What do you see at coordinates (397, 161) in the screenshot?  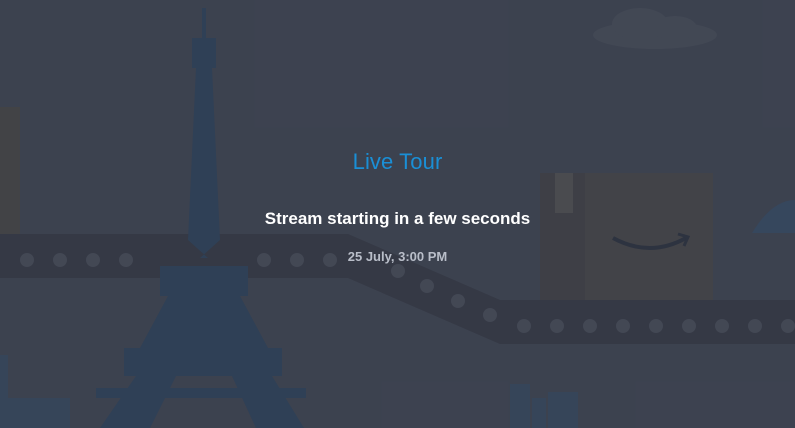 I see `stream-title: Live Tour` at bounding box center [397, 161].